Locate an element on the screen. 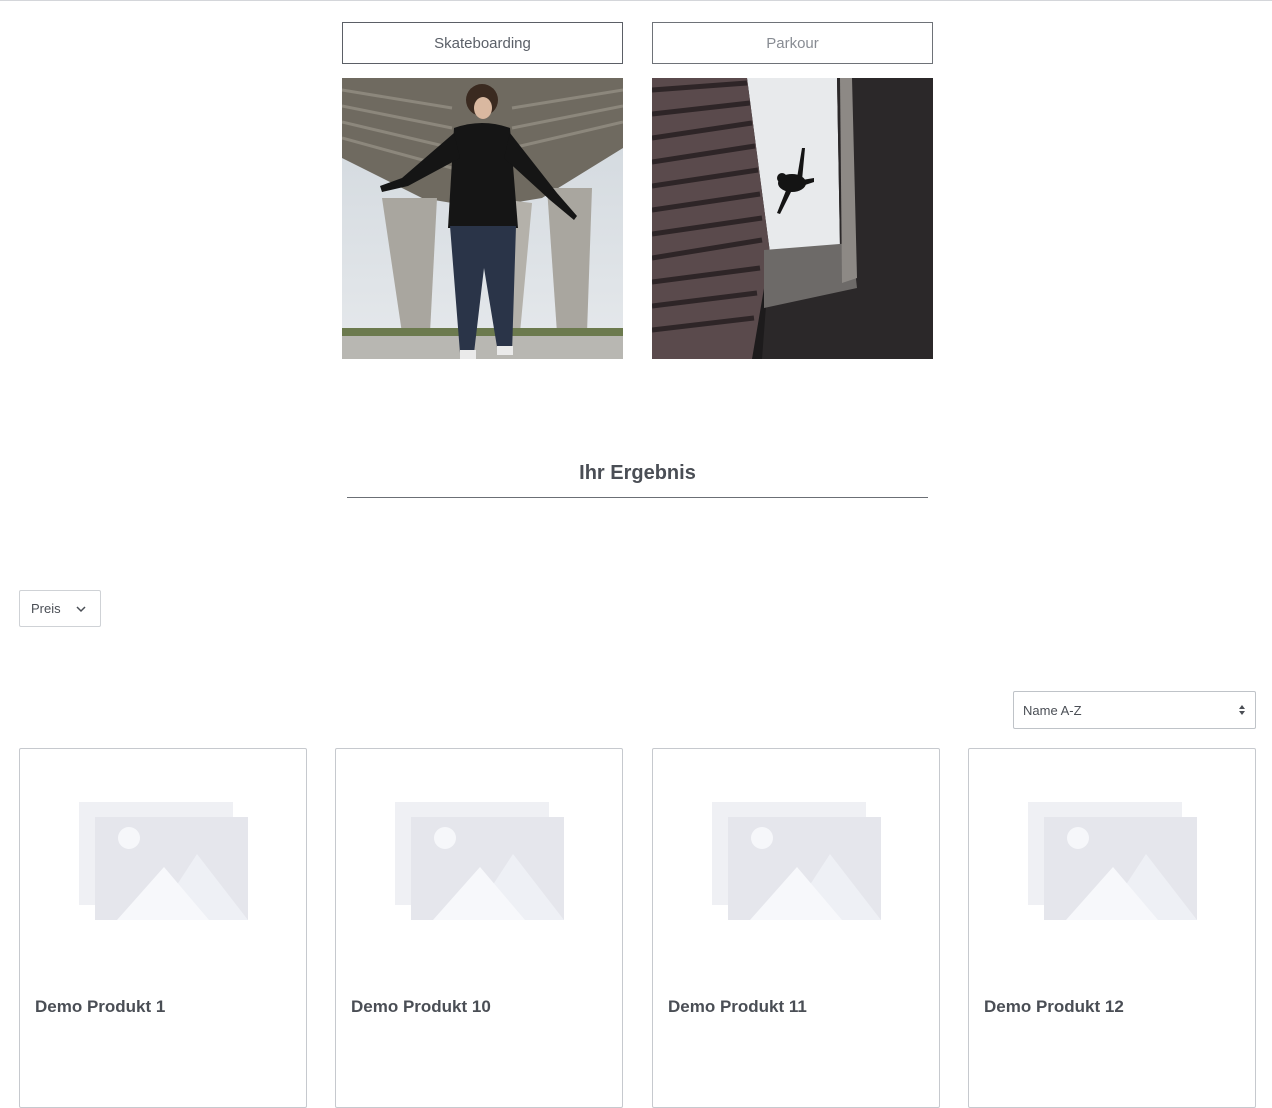 The height and width of the screenshot is (1108, 1272). results-divider is located at coordinates (637, 497).